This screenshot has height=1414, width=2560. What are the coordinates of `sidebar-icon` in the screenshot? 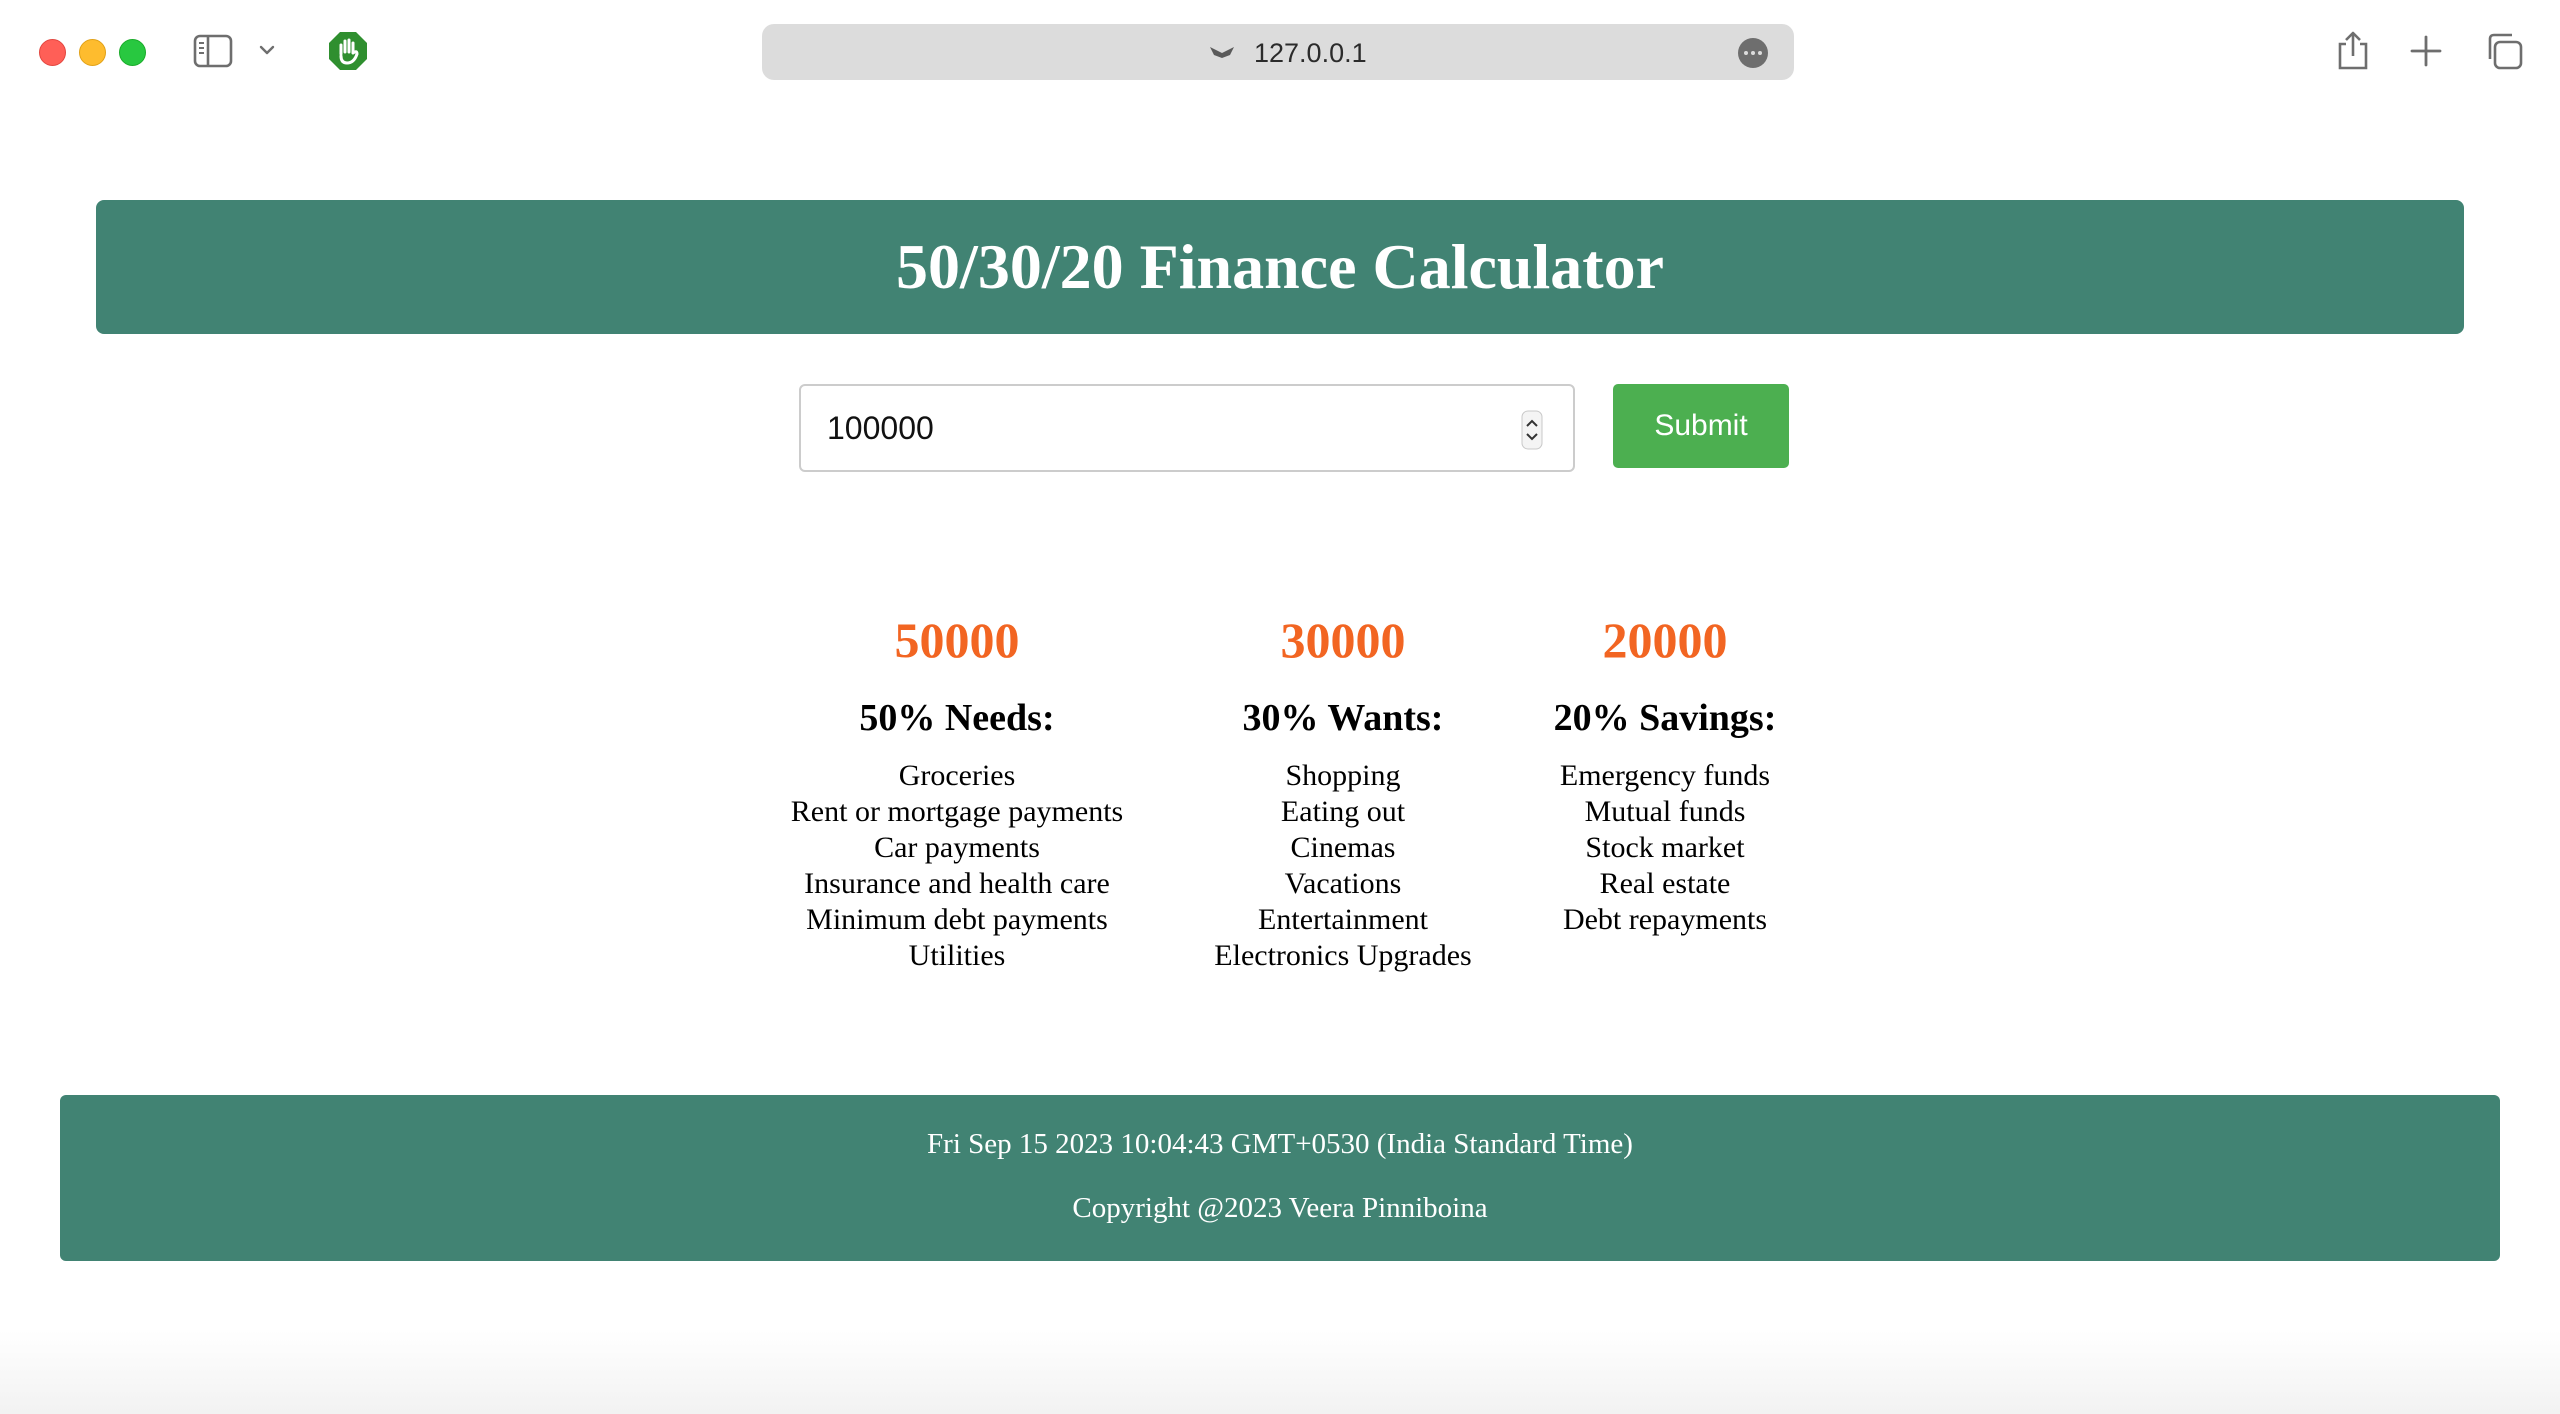 It's located at (213, 51).